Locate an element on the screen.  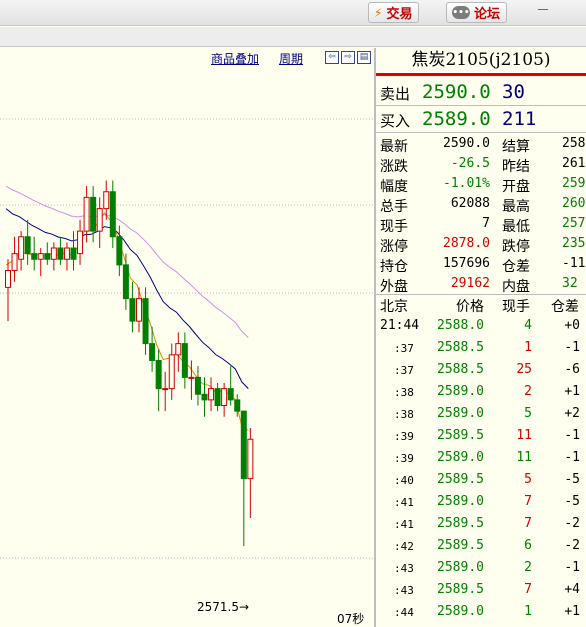
trade-button: ⚡ 交易 is located at coordinates (394, 12).